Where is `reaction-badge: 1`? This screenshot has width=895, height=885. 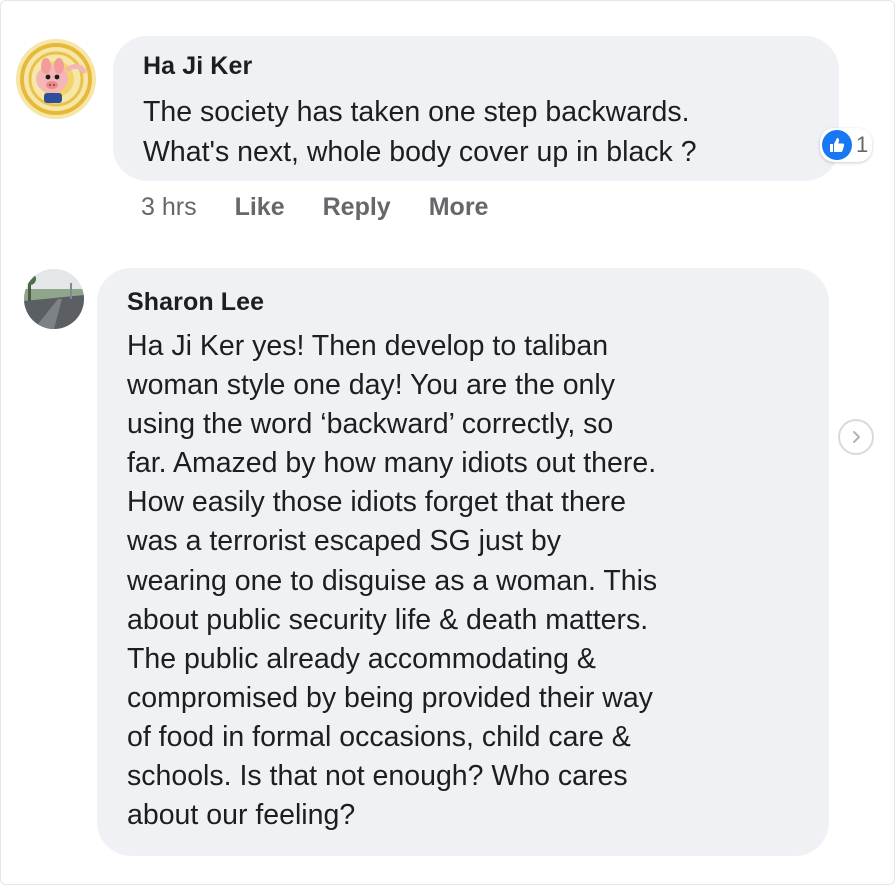
reaction-badge: 1 is located at coordinates (846, 145).